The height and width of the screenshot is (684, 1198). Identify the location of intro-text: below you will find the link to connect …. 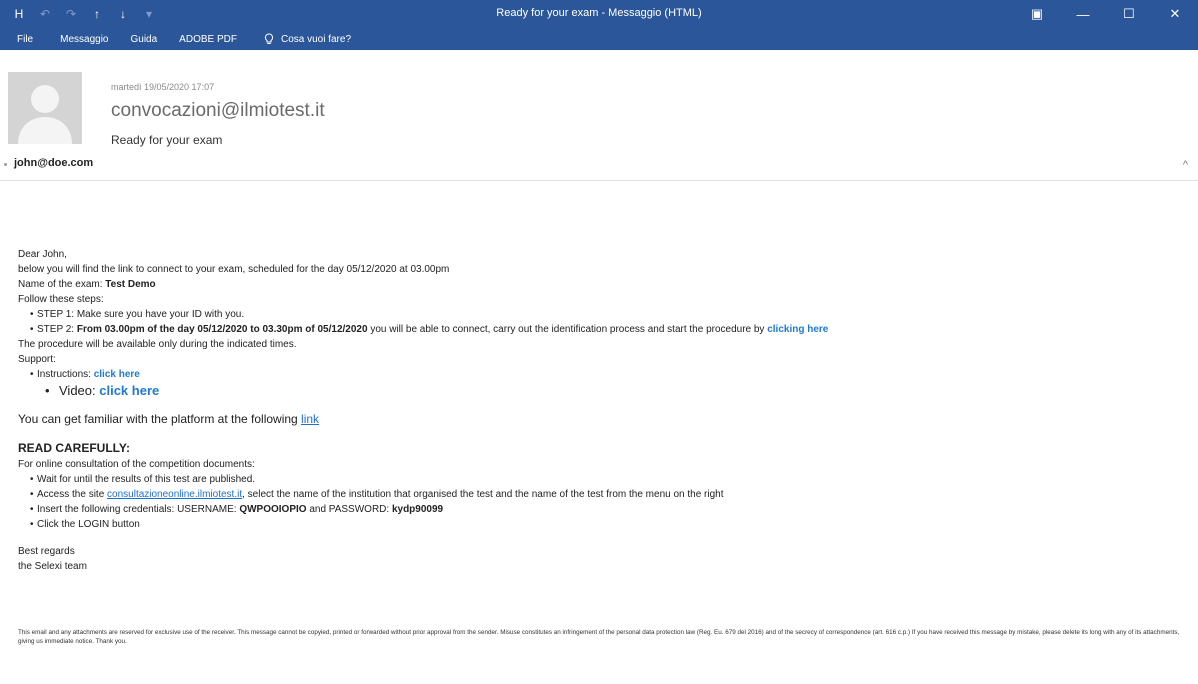
(234, 269).